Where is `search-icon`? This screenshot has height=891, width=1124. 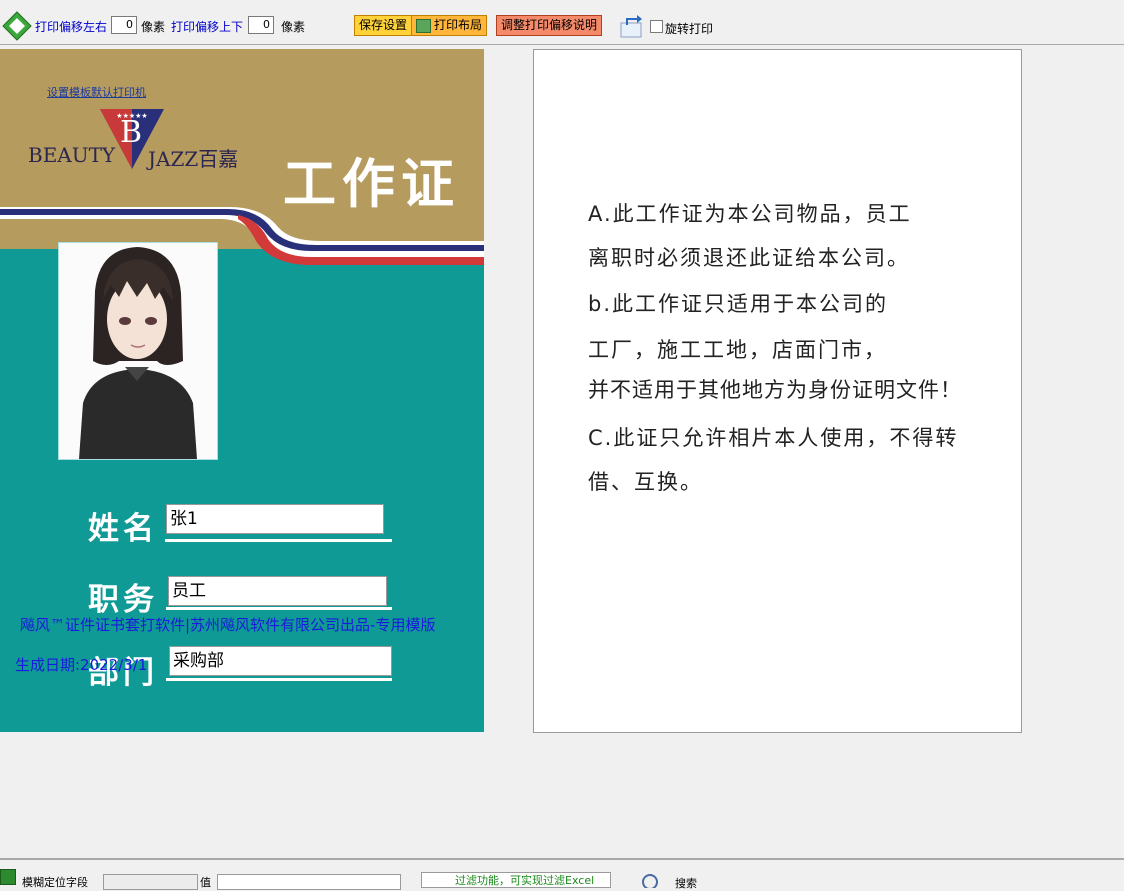 search-icon is located at coordinates (652, 880).